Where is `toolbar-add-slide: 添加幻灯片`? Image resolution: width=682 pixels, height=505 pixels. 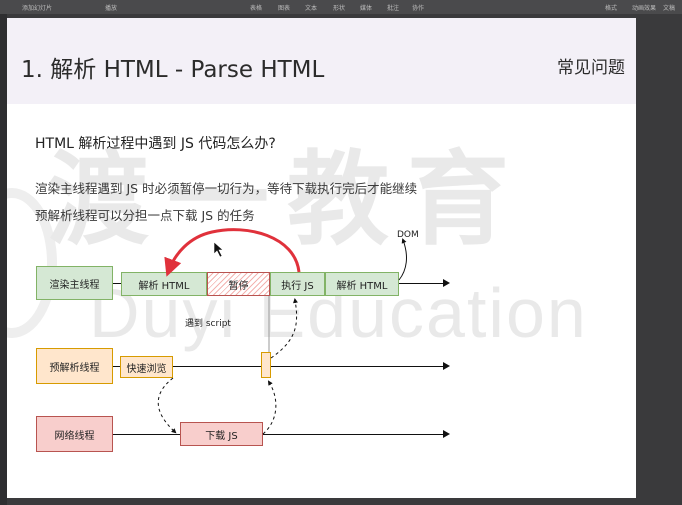
toolbar-add-slide: 添加幻灯片 is located at coordinates (37, 7).